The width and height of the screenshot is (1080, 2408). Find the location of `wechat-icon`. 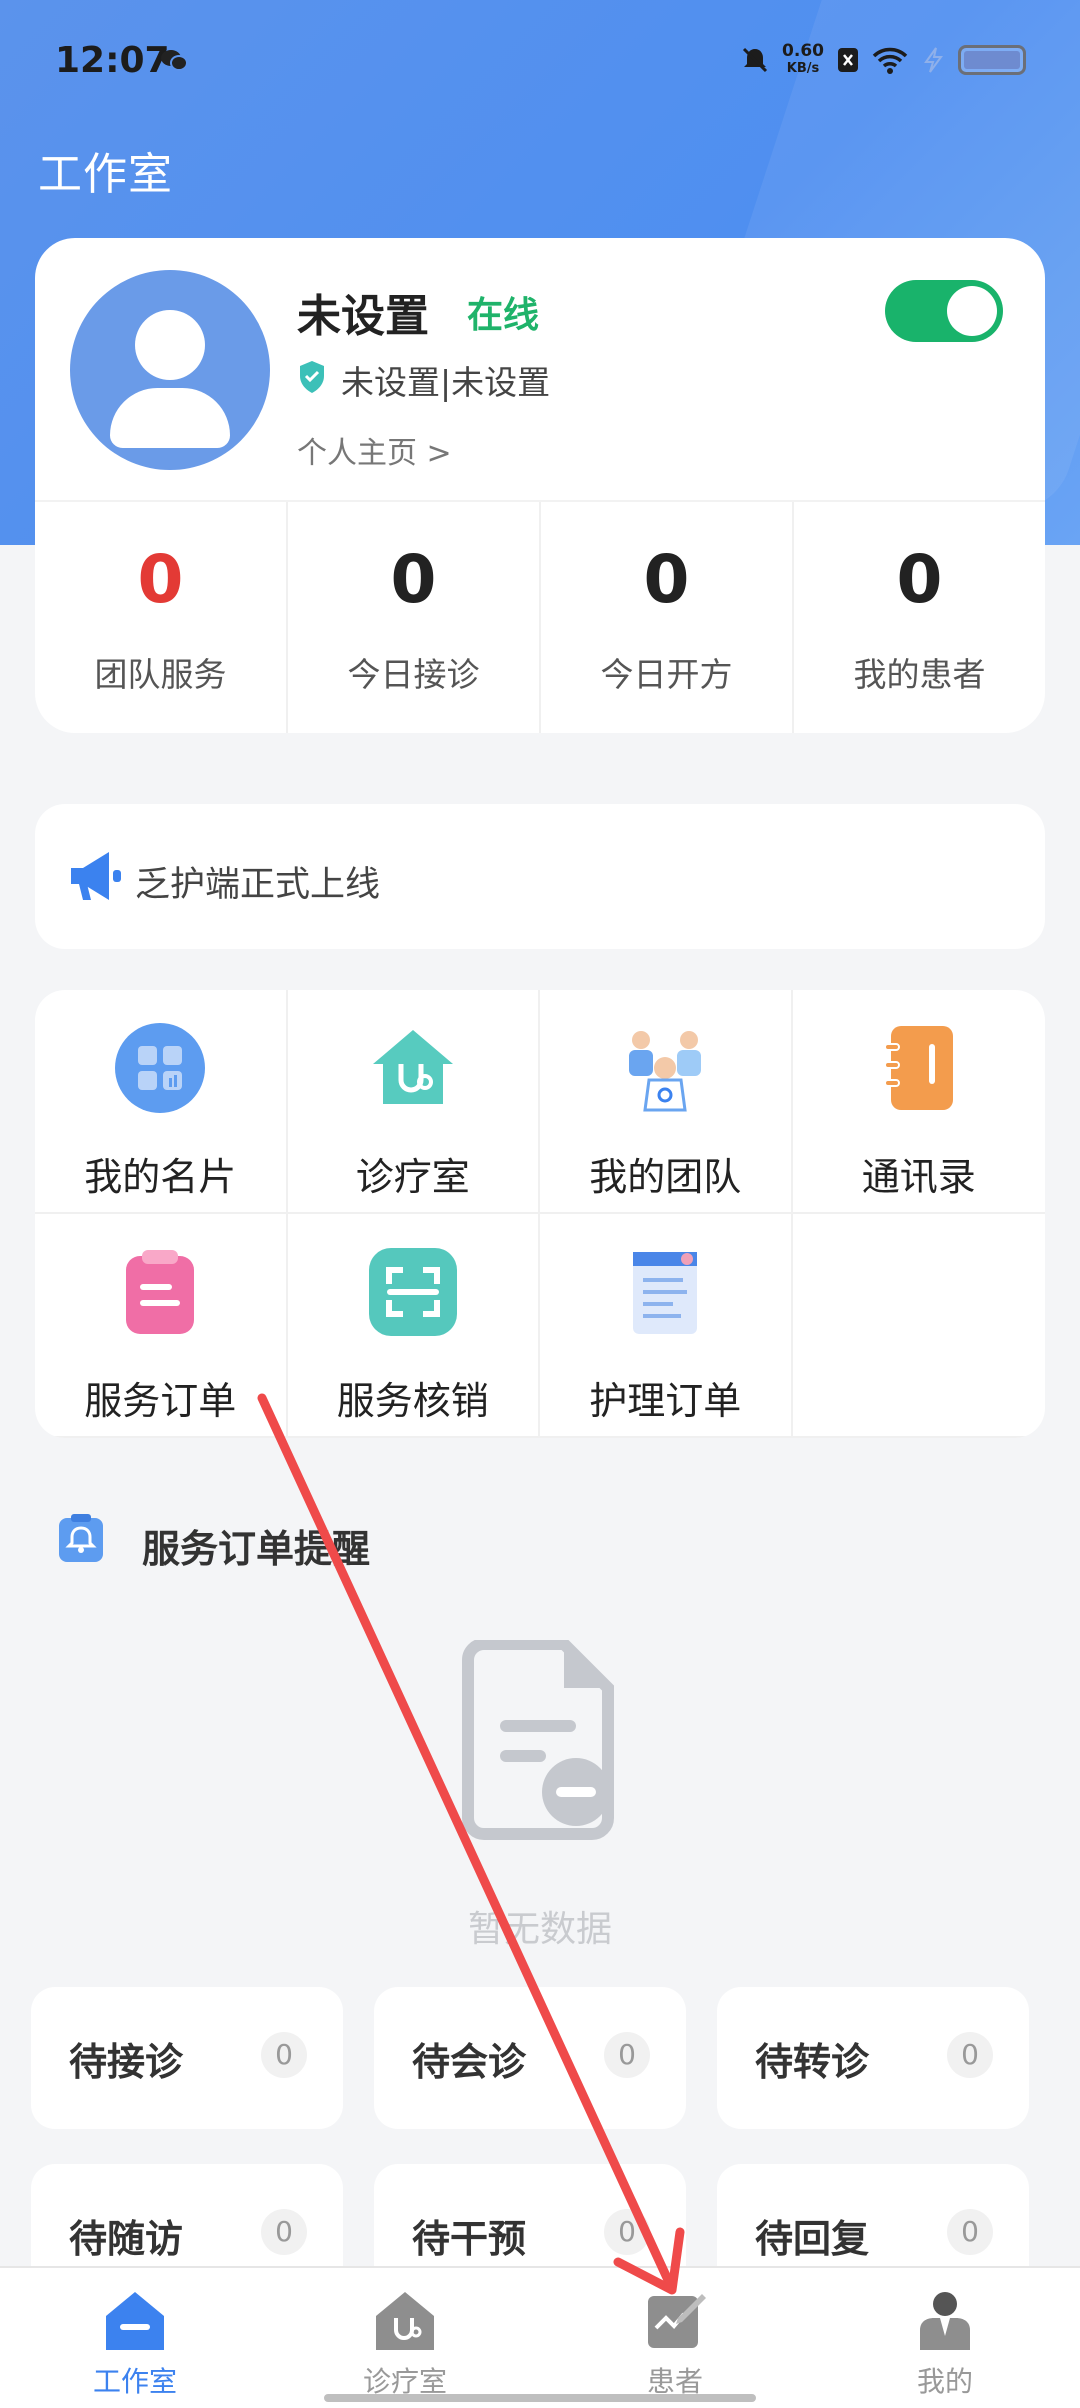

wechat-icon is located at coordinates (174, 60).